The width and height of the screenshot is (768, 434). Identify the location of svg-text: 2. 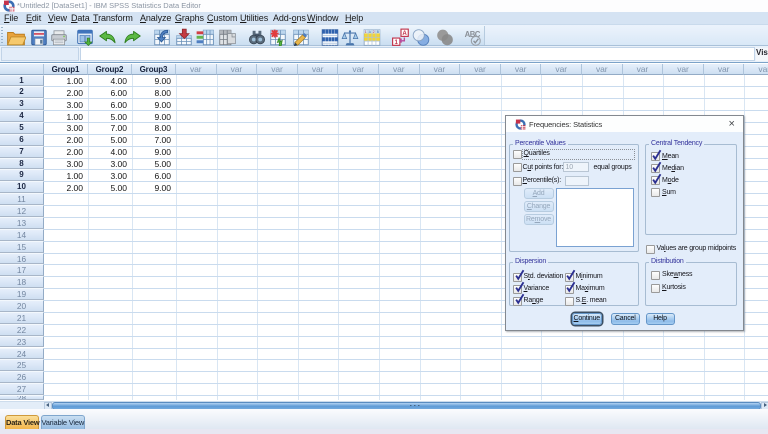
(374, 31).